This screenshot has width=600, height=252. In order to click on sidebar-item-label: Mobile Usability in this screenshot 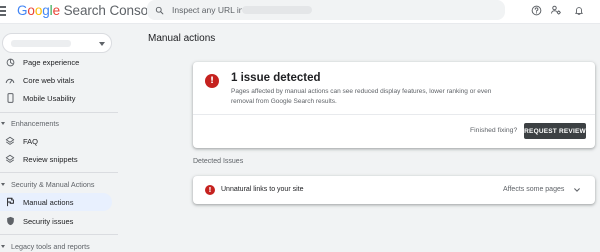, I will do `click(49, 98)`.